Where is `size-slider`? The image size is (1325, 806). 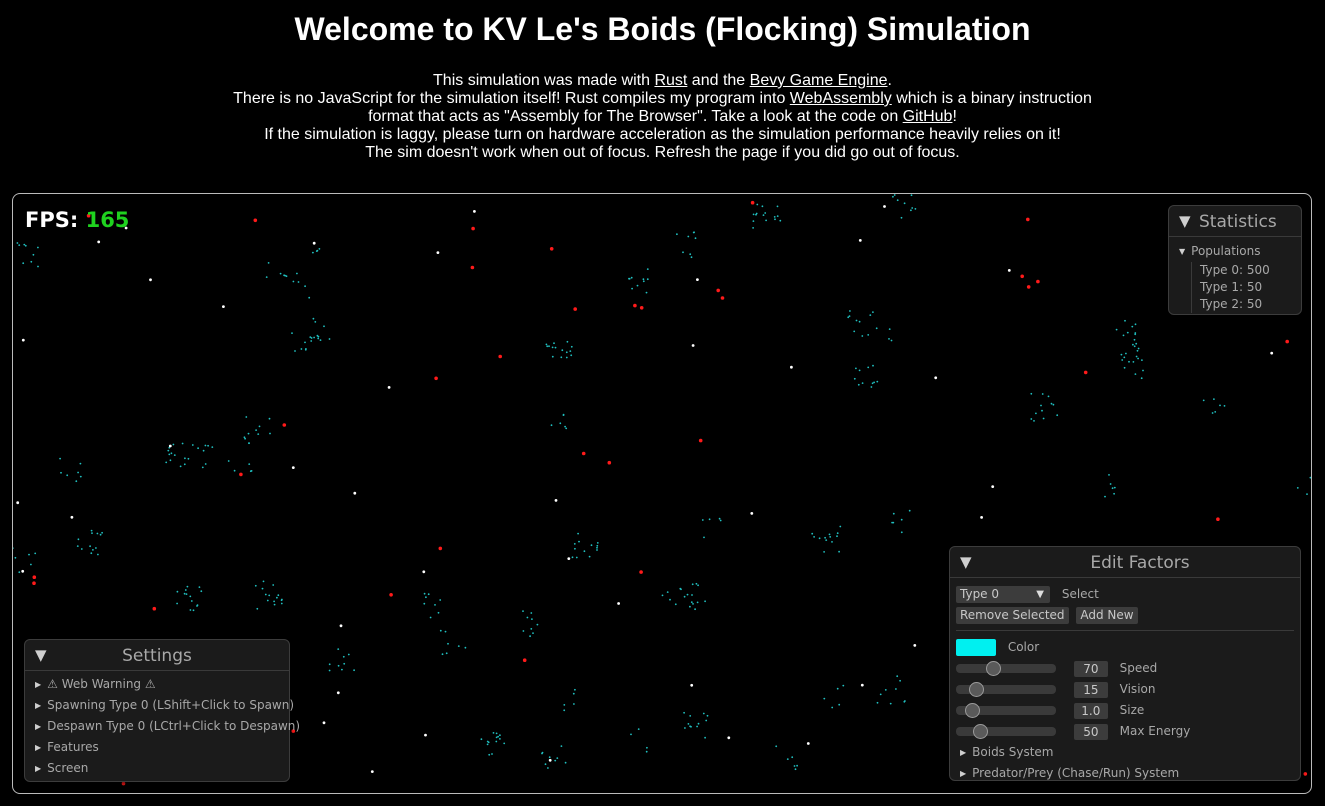 size-slider is located at coordinates (1006, 710).